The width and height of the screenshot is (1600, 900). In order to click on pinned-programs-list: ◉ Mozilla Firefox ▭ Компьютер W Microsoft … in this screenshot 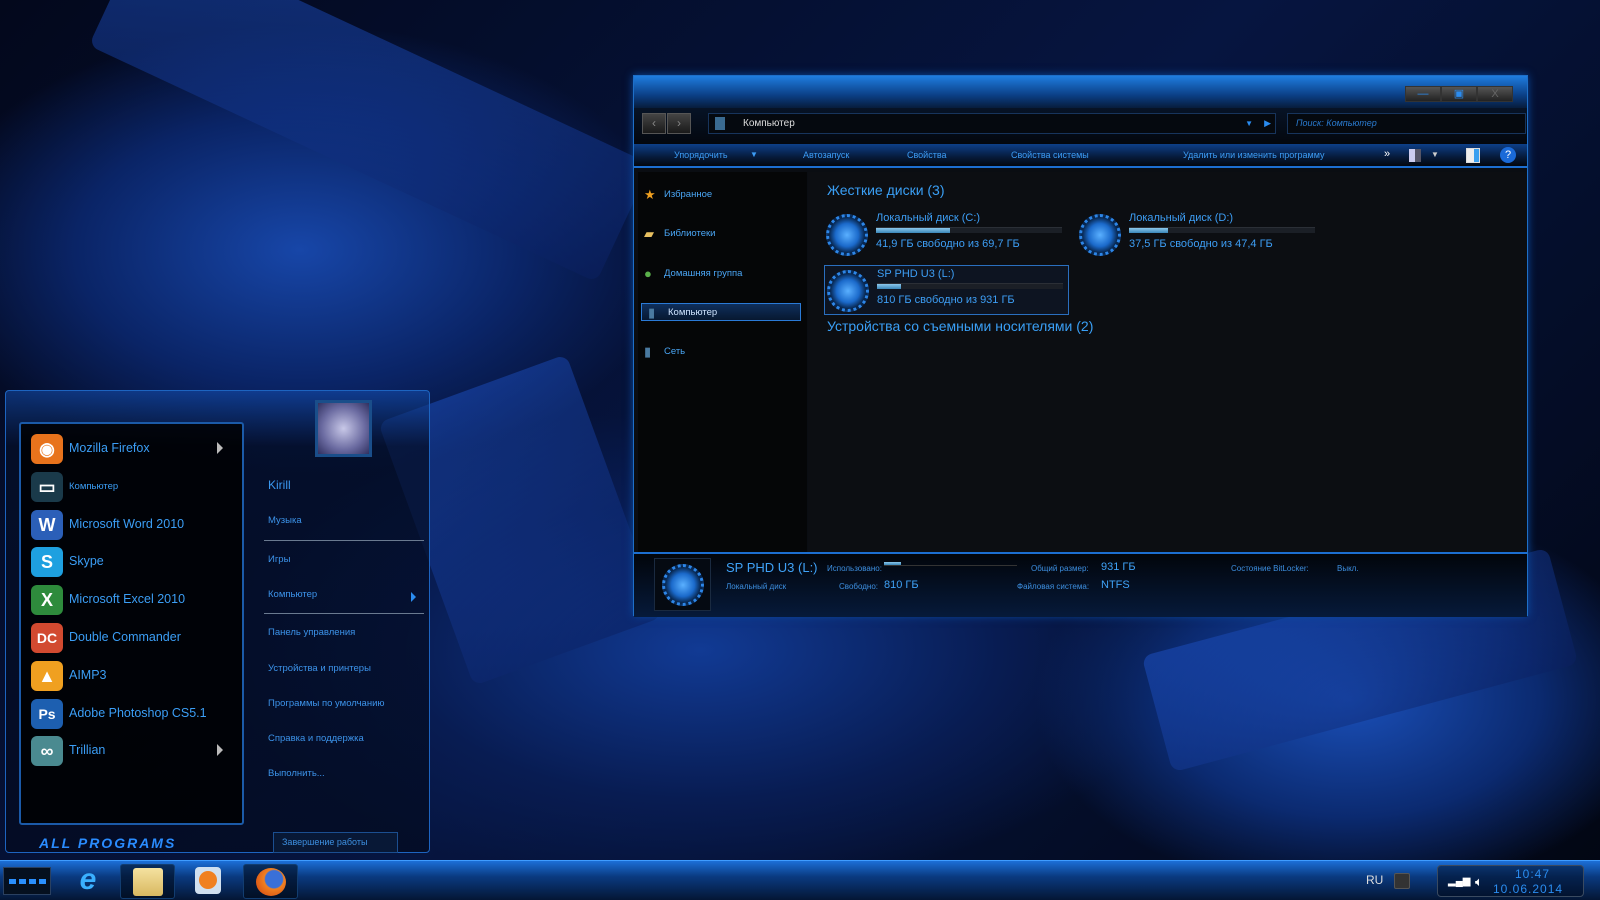, I will do `click(131, 623)`.